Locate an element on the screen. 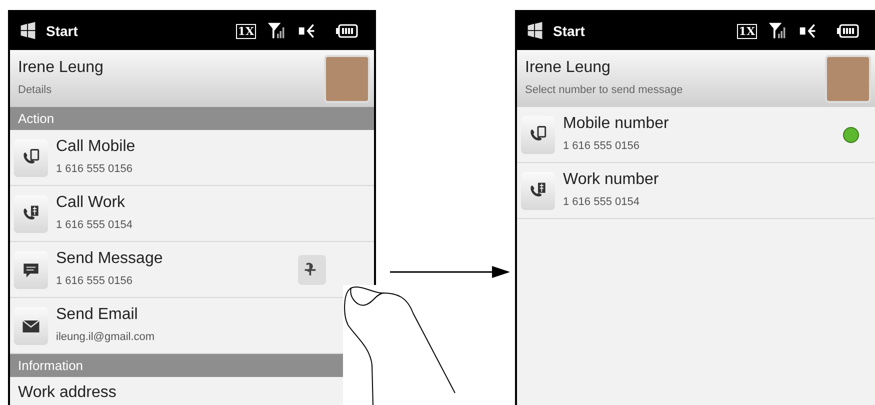 This screenshot has height=405, width=875. item-detail: ileung.il@gmail.com is located at coordinates (106, 338).